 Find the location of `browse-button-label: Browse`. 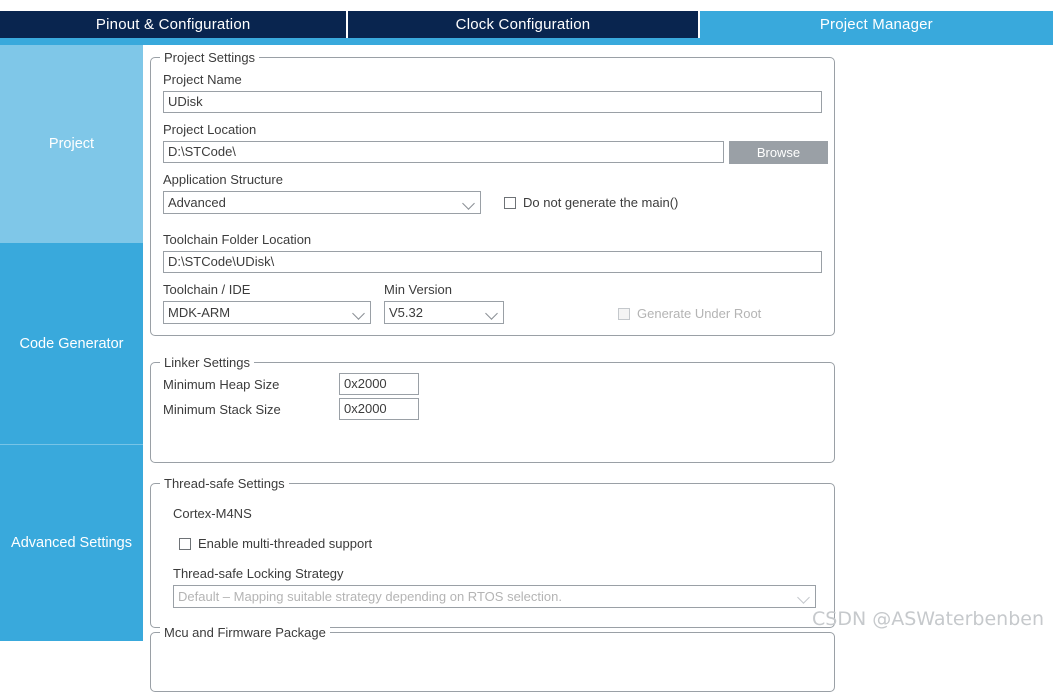

browse-button-label: Browse is located at coordinates (778, 152).